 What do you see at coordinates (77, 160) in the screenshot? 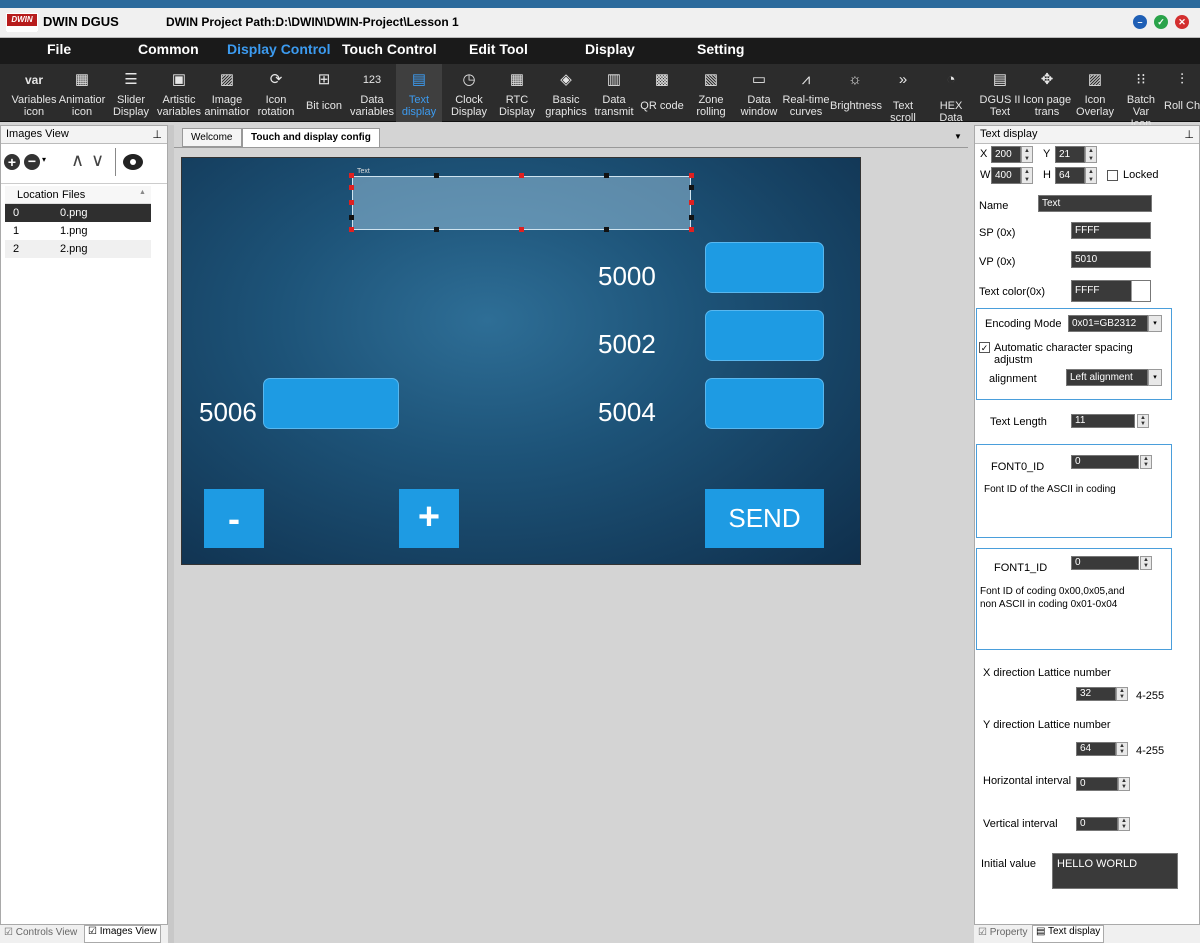
I see `move-up-icon: ∧` at bounding box center [77, 160].